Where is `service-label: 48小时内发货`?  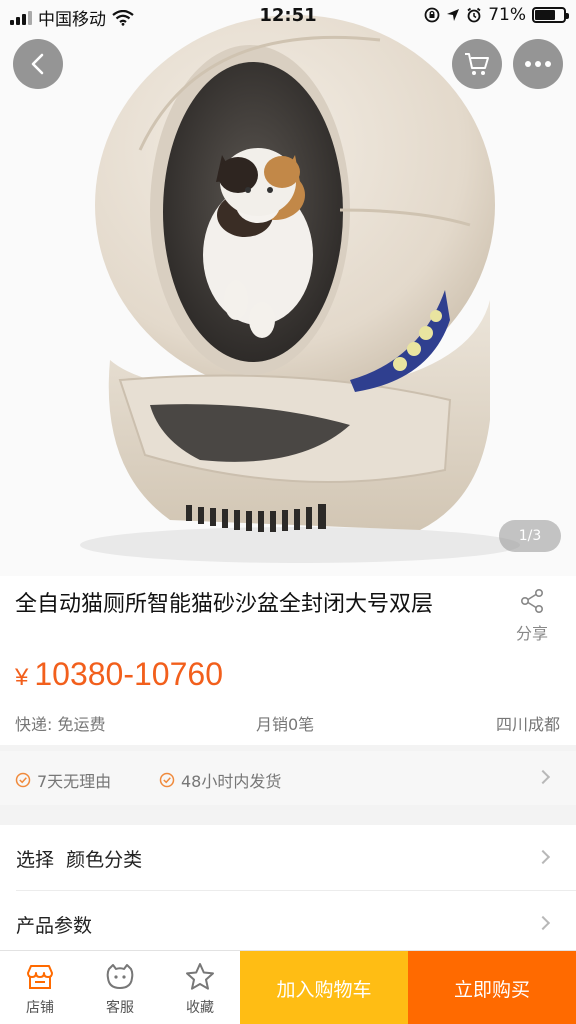
service-label: 48小时内发货 is located at coordinates (231, 781).